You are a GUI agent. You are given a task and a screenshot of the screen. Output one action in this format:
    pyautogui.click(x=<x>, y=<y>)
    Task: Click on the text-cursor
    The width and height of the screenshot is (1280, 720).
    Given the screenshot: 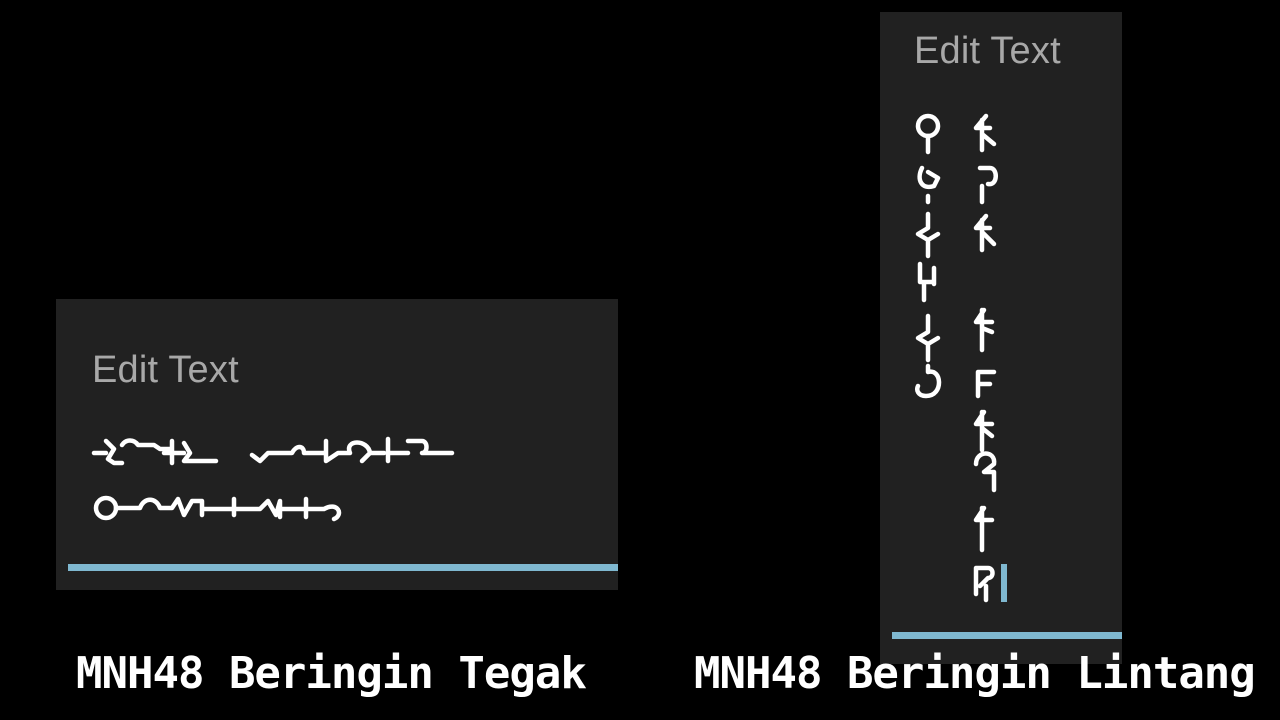 What is the action you would take?
    pyautogui.click(x=1004, y=583)
    